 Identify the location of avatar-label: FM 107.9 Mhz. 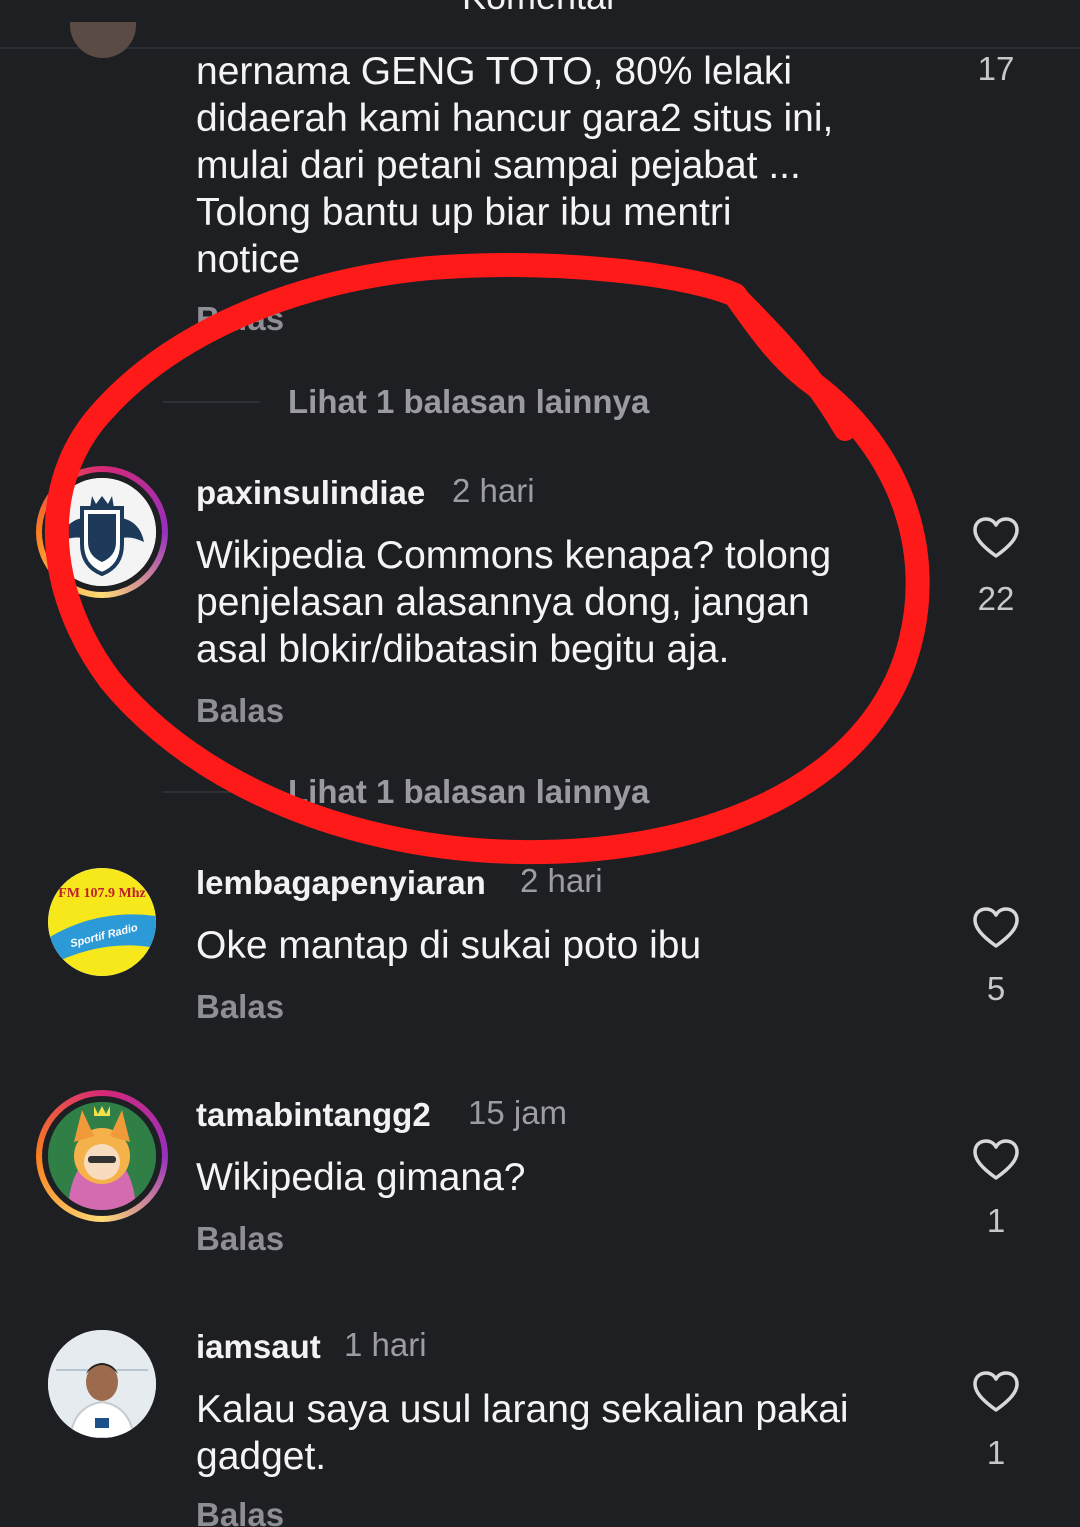
(102, 893).